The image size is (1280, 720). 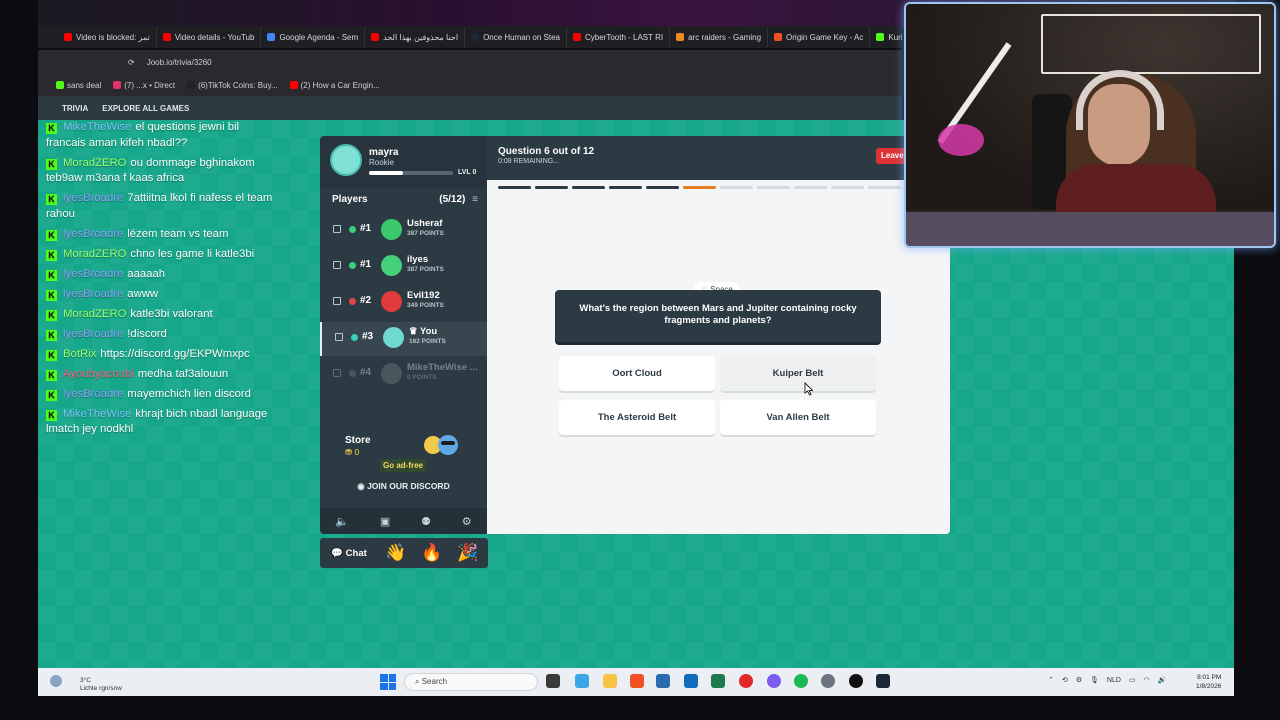 What do you see at coordinates (98, 374) in the screenshot?
I see `chat-username: Ayoubyacoubi` at bounding box center [98, 374].